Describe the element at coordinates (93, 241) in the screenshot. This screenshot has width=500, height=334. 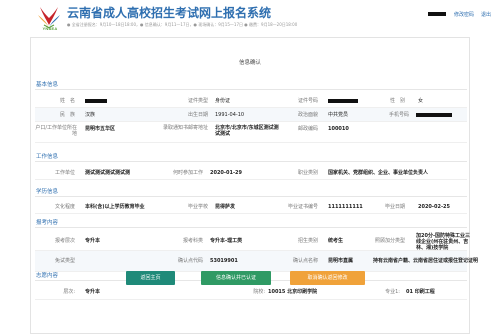
I see `exam-level-value: 专升本` at that location.